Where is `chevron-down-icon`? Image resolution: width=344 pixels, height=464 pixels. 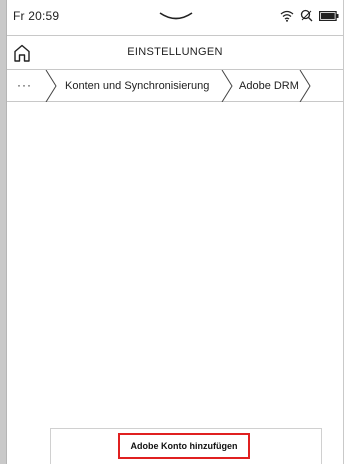
chevron-down-icon is located at coordinates (176, 17).